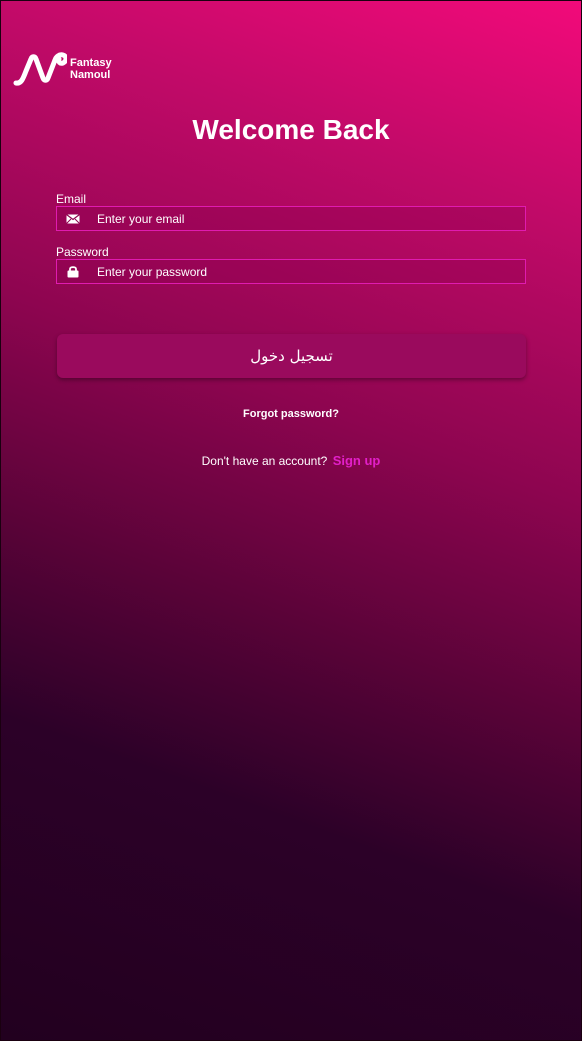 The width and height of the screenshot is (582, 1041). Describe the element at coordinates (82, 252) in the screenshot. I see `password-label: Password` at that location.